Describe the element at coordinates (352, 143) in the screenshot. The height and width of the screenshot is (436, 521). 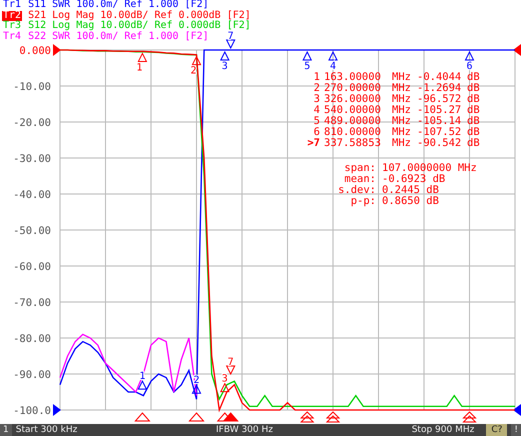
I see `marker-frequency: 337.58853` at that location.